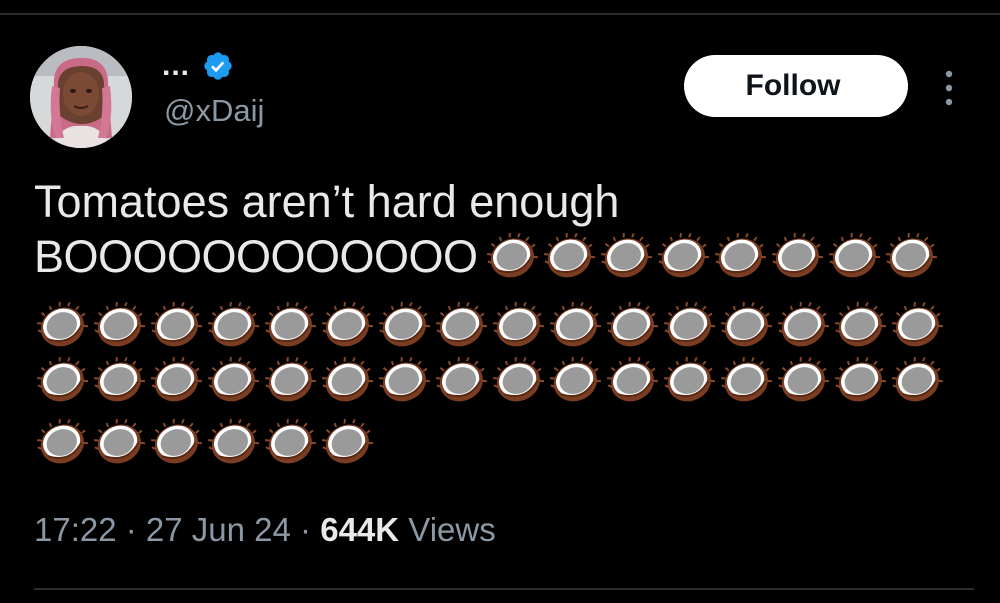  I want to click on top-divider, so click(500, 14).